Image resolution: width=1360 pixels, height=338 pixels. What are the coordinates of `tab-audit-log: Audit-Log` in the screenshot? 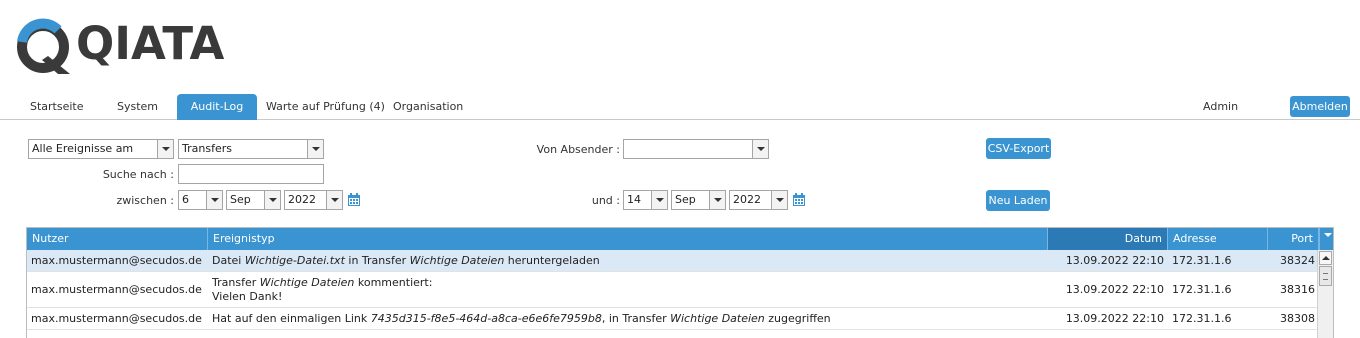 It's located at (217, 107).